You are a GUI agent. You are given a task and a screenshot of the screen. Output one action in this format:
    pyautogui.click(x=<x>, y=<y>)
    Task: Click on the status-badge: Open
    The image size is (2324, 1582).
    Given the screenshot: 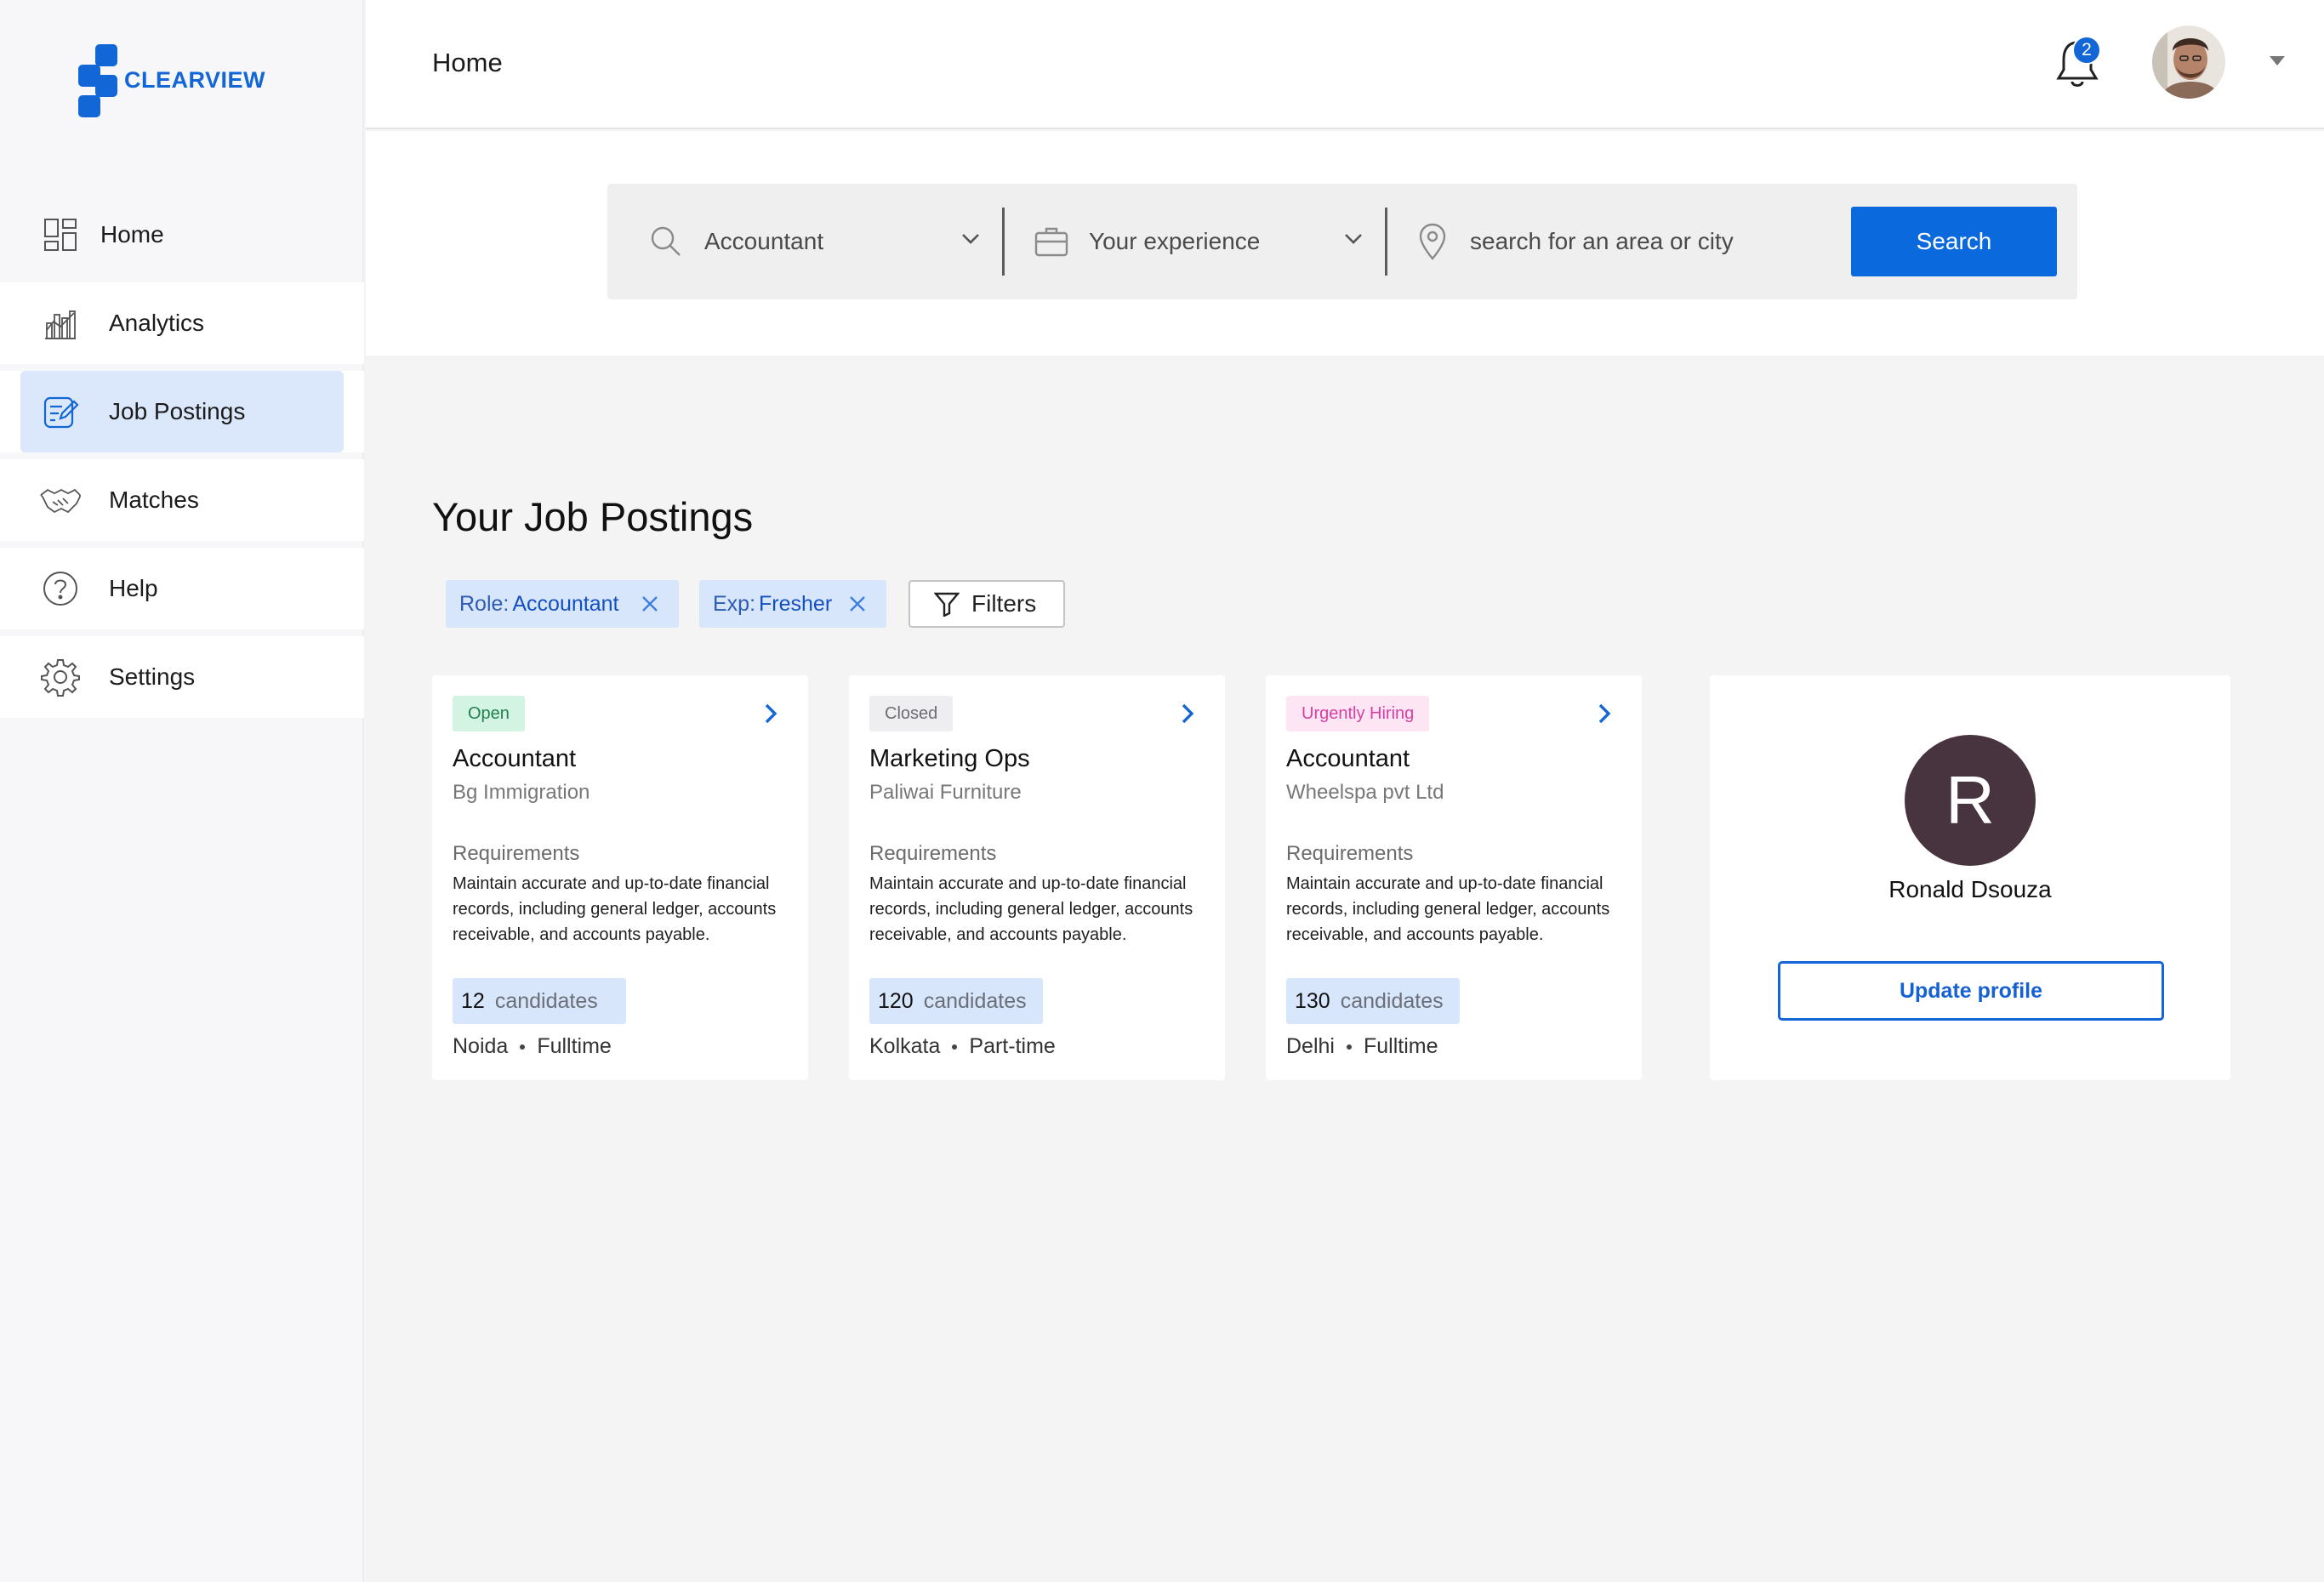 What is the action you would take?
    pyautogui.click(x=489, y=713)
    